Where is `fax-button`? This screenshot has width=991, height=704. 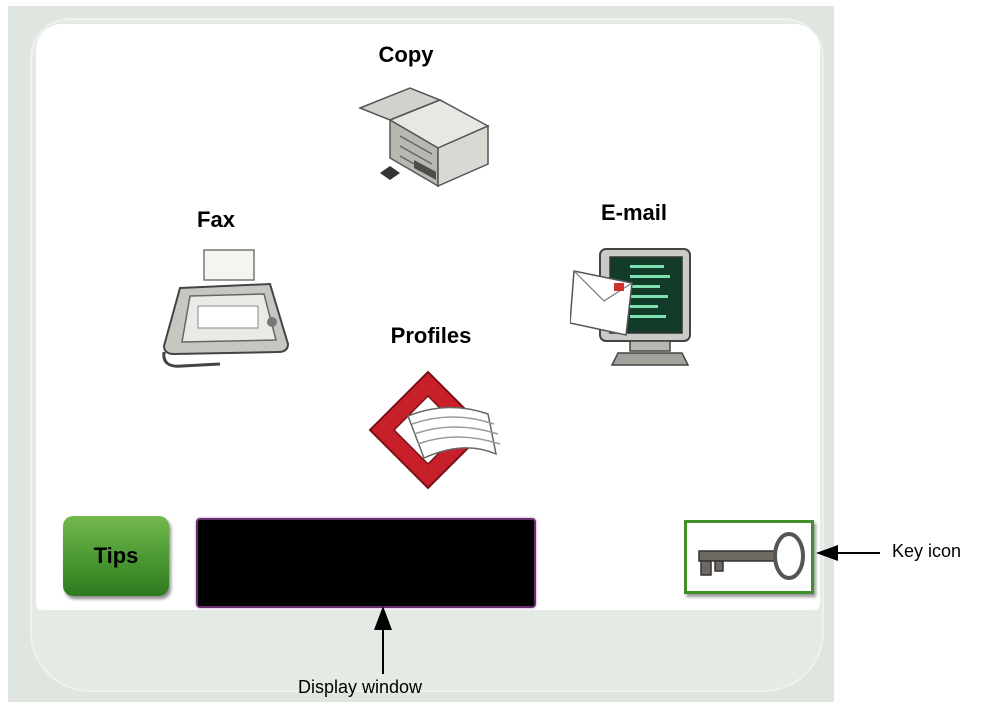 fax-button is located at coordinates (227, 310).